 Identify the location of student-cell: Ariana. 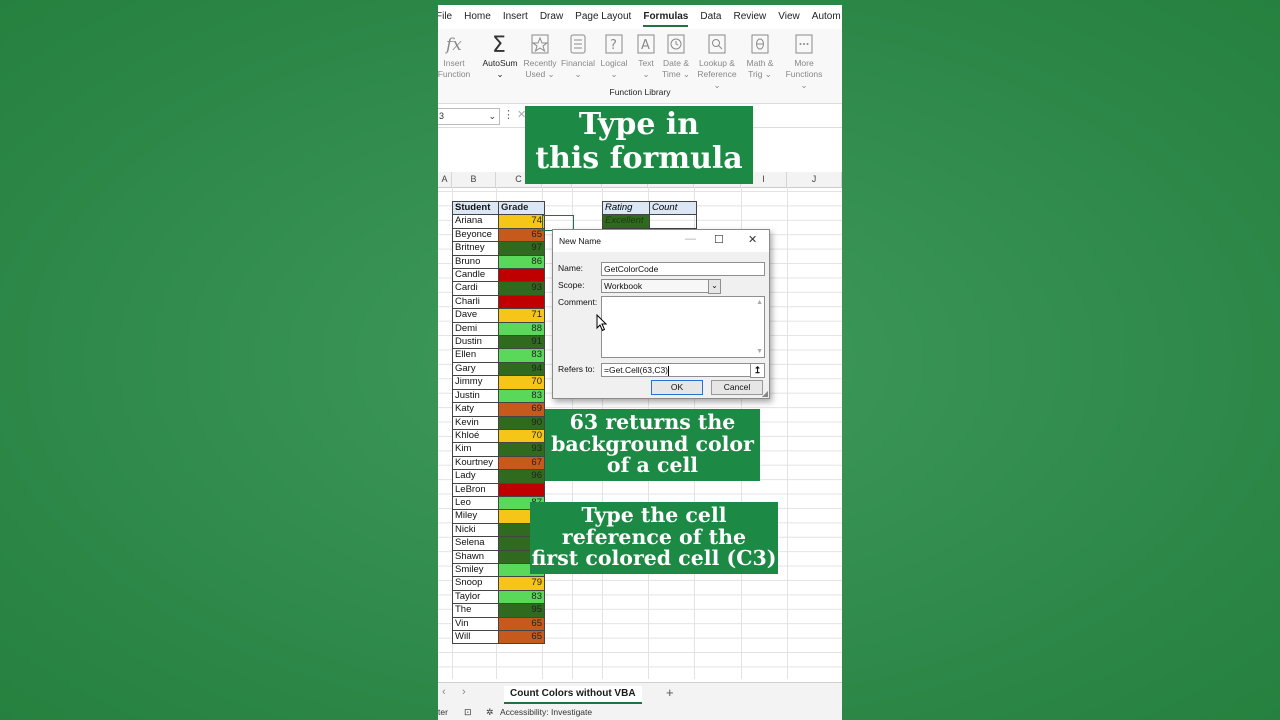
(475, 221).